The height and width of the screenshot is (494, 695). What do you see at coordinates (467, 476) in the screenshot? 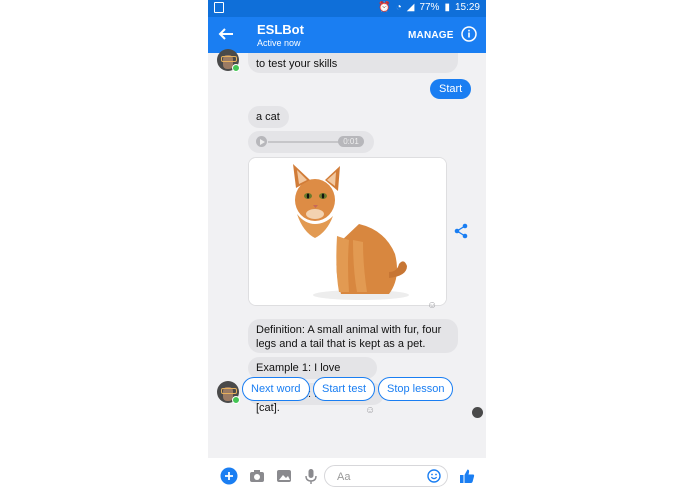
I see `like-icon` at bounding box center [467, 476].